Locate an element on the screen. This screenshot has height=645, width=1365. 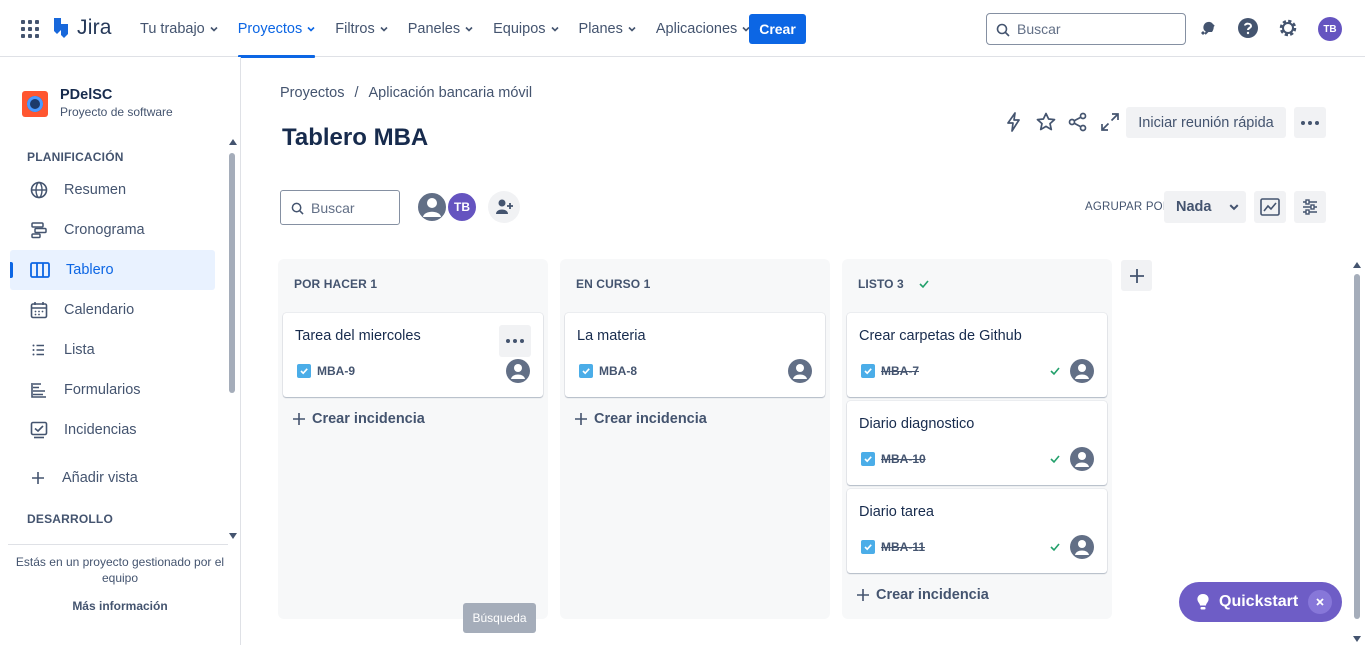
notifications-icon is located at coordinates (1208, 28).